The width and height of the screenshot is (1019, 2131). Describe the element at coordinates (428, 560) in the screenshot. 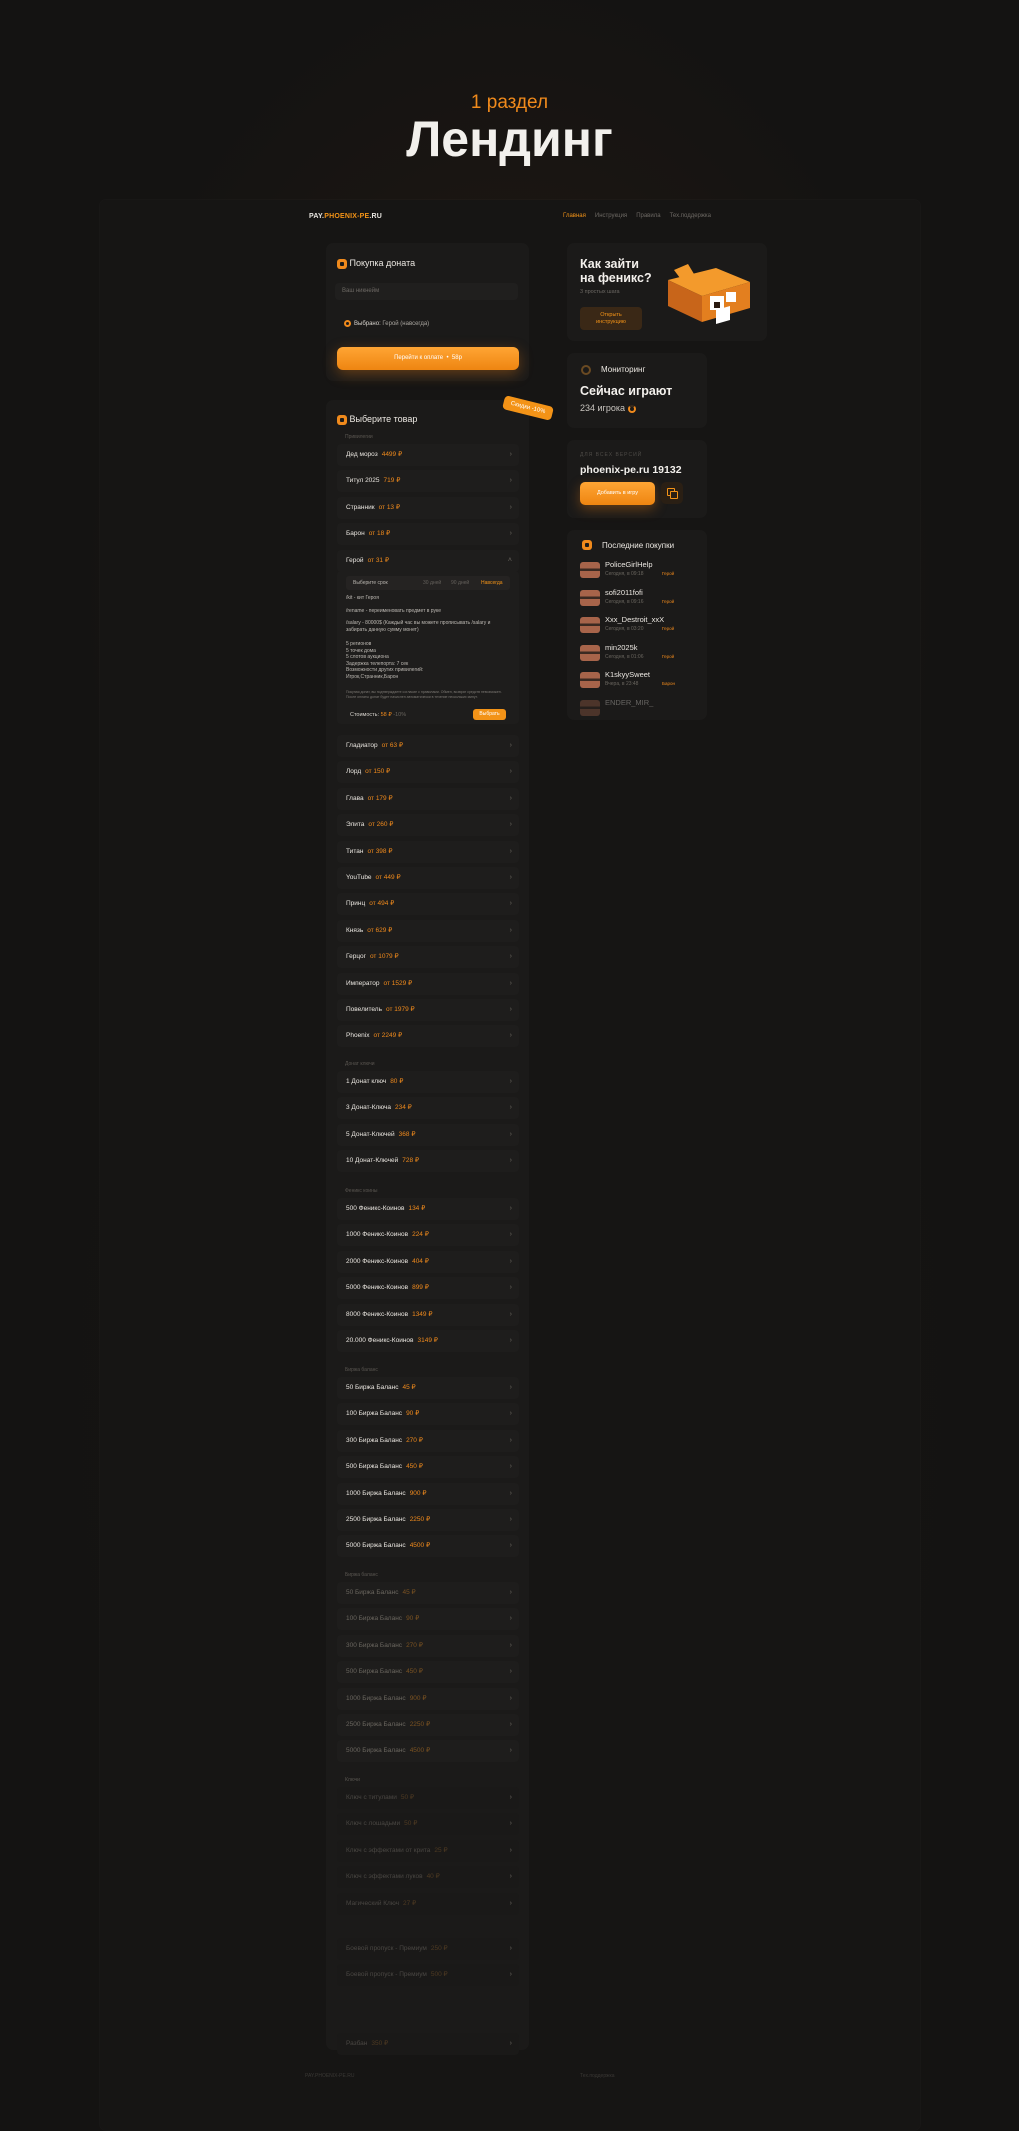

I see `catalog-item: Герой от 31 ₽ ˄` at that location.